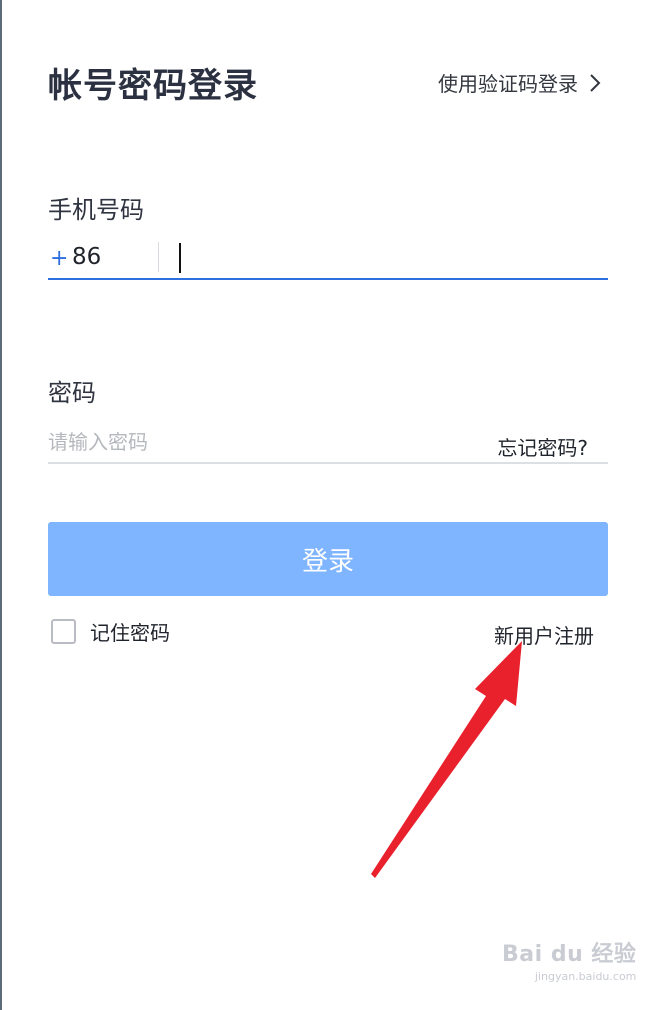 The image size is (656, 1010). What do you see at coordinates (542, 446) in the screenshot?
I see `forgot-password-link: 忘记密码?` at bounding box center [542, 446].